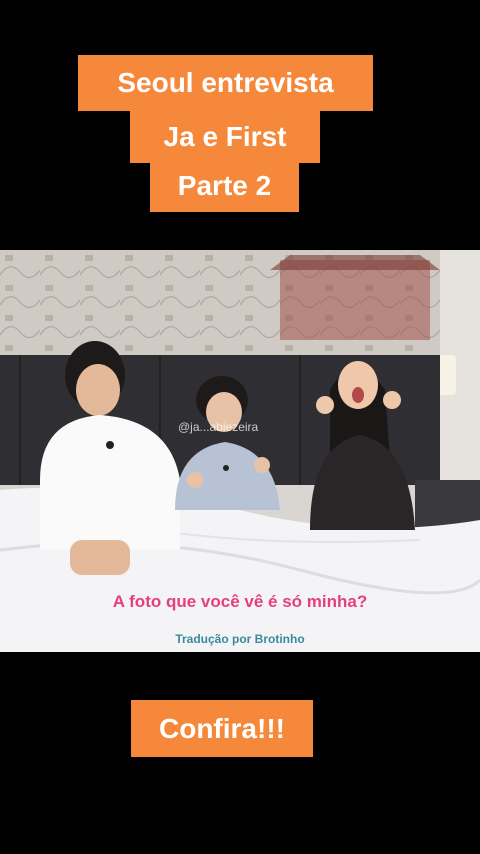 This screenshot has width=480, height=854. I want to click on video-subtitle: A foto que você vê é só minha?, so click(240, 601).